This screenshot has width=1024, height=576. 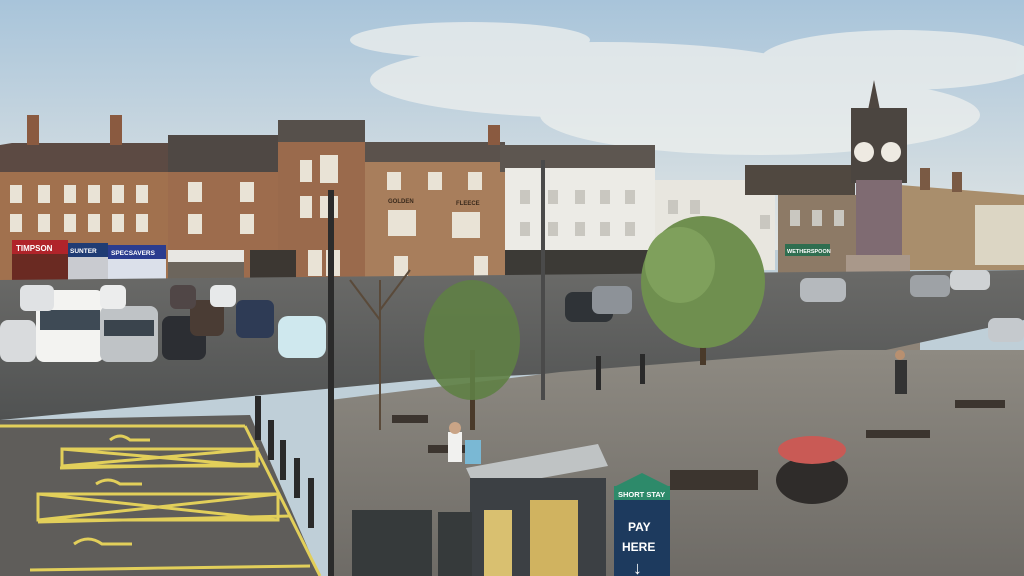 What do you see at coordinates (638, 547) in the screenshot?
I see `sign-here: HERE` at bounding box center [638, 547].